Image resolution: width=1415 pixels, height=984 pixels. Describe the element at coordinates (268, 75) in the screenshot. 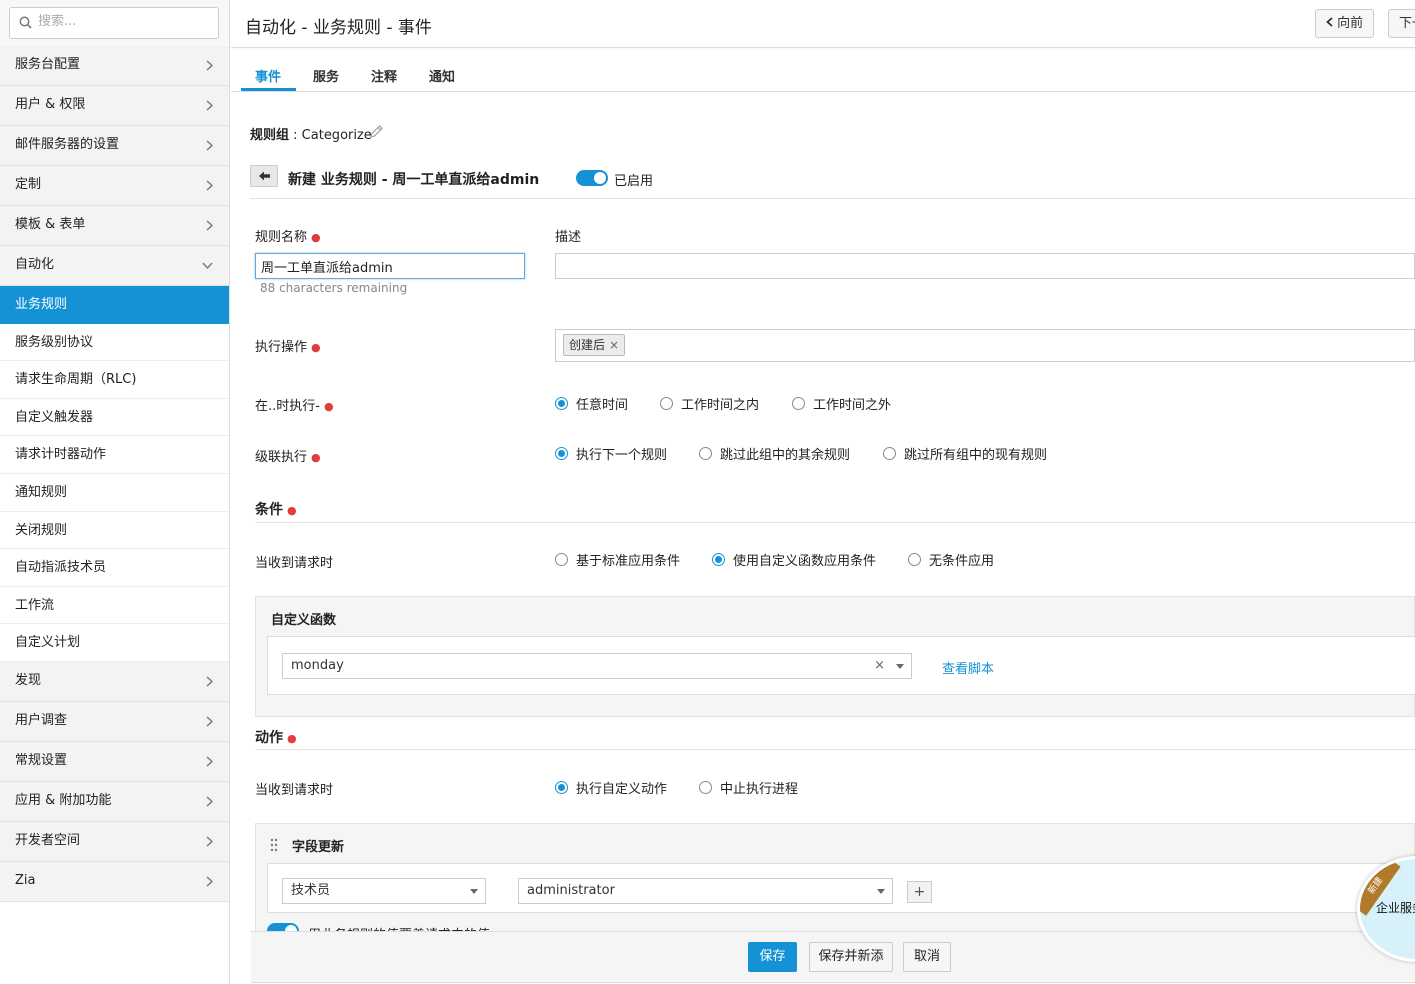

I see `tab-events: 事件` at that location.